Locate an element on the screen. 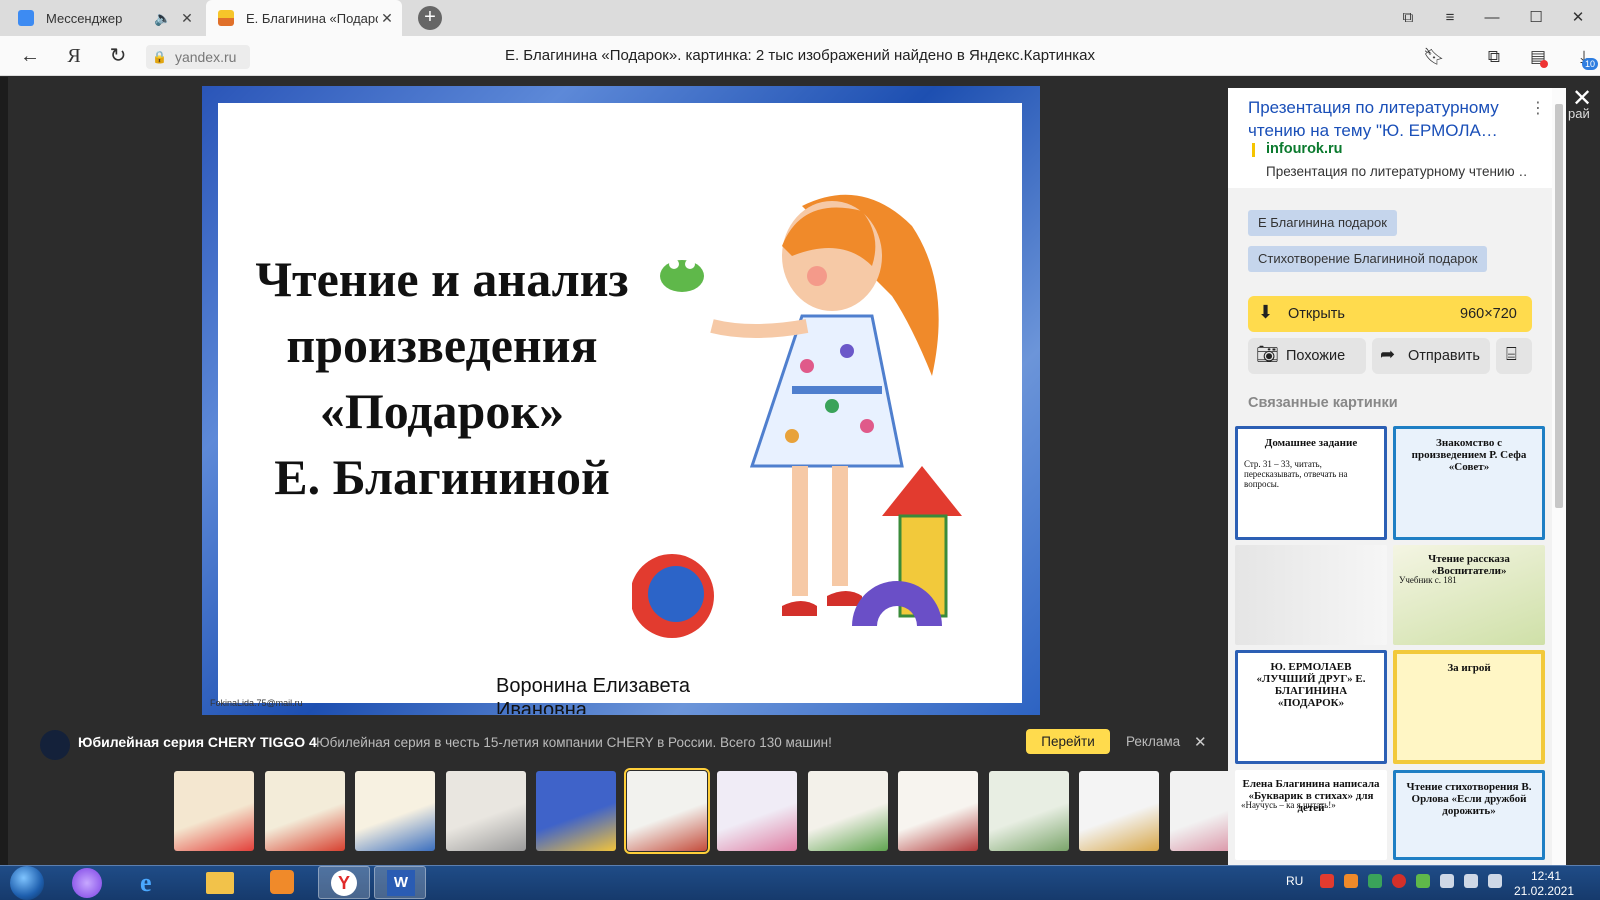 Image resolution: width=1600 pixels, height=900 pixels. flag-tray-icon is located at coordinates (1447, 881).